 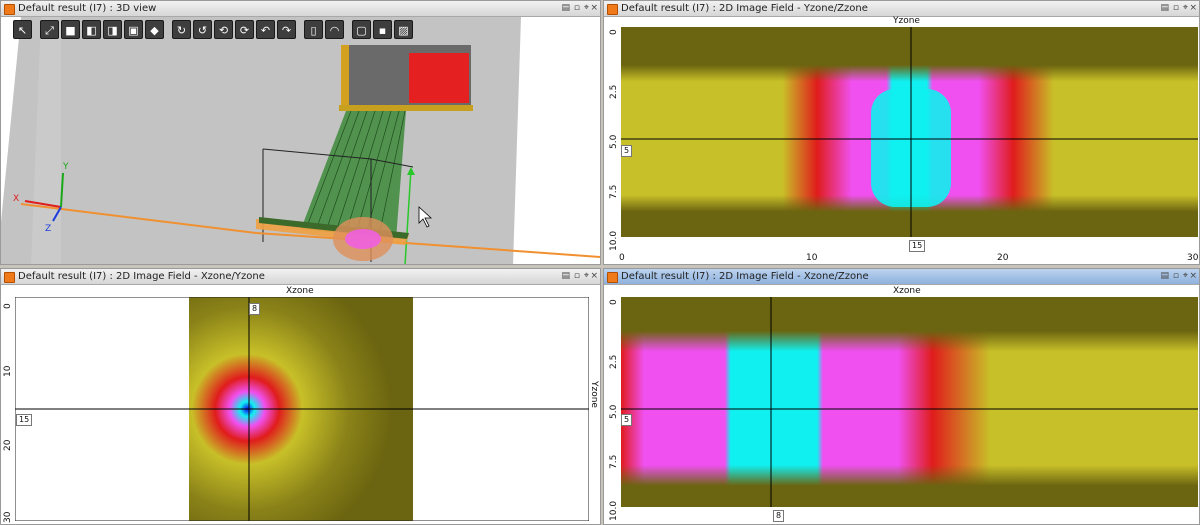 I want to click on rotate-up-icon: ⟲, so click(x=223, y=29).